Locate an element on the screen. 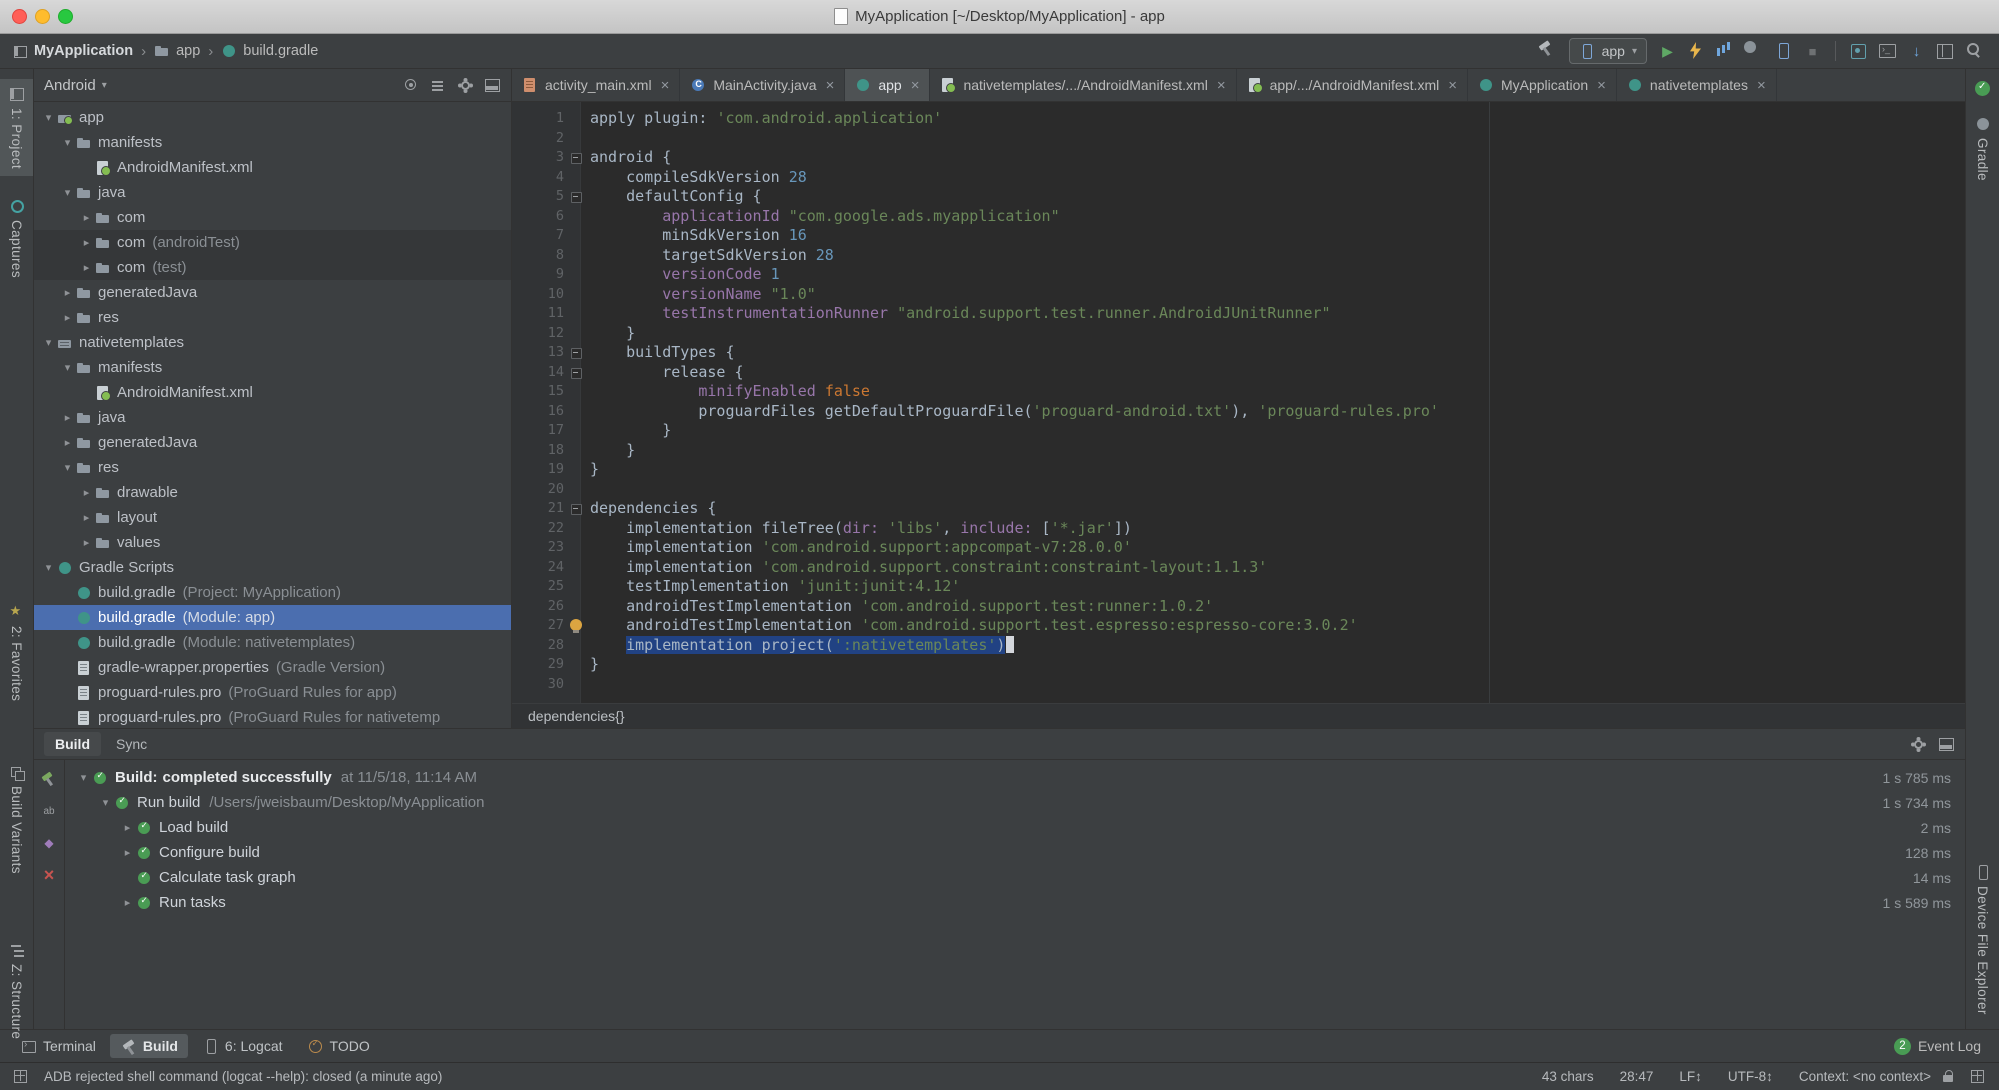  code-line: 21 dependencies { is located at coordinates (1238, 509).